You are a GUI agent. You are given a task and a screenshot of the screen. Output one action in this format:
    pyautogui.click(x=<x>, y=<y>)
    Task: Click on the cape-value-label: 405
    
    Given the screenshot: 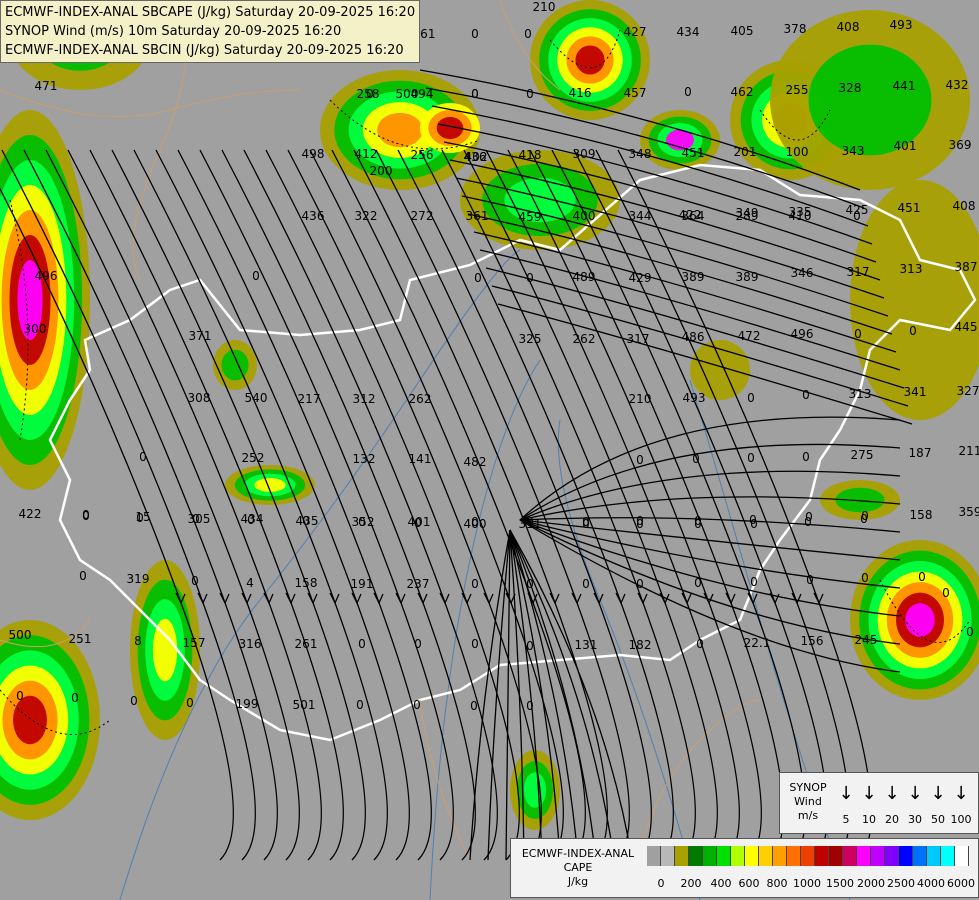 What is the action you would take?
    pyautogui.click(x=742, y=31)
    